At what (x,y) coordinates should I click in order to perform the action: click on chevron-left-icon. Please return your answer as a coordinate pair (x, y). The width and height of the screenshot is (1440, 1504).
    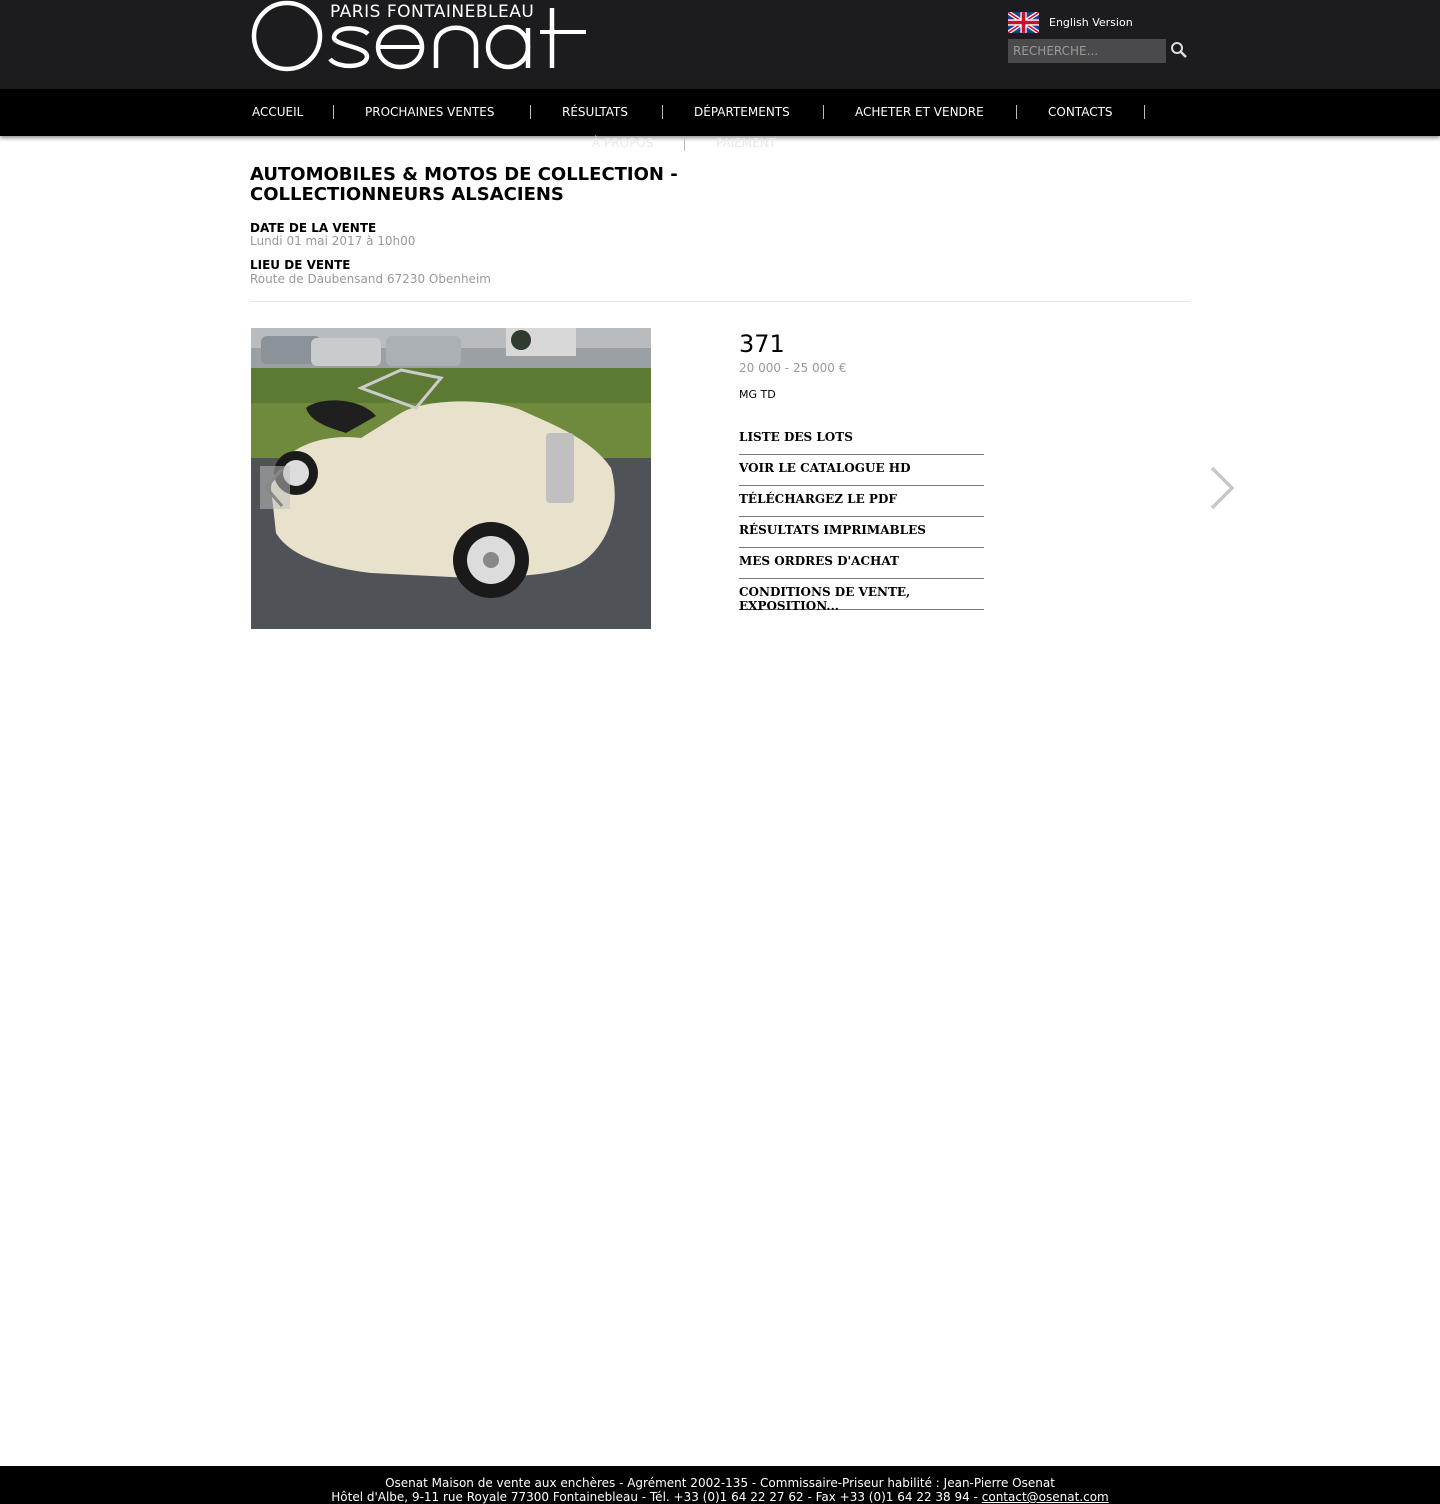
    Looking at the image, I should click on (274, 487).